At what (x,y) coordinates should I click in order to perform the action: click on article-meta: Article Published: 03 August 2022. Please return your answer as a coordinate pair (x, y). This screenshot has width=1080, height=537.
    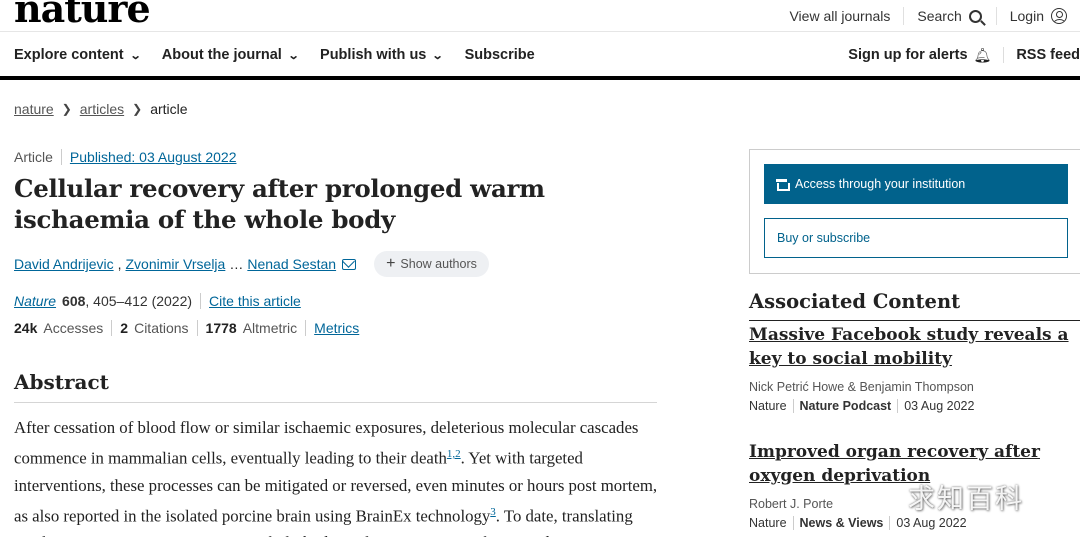
    Looking at the image, I should click on (125, 157).